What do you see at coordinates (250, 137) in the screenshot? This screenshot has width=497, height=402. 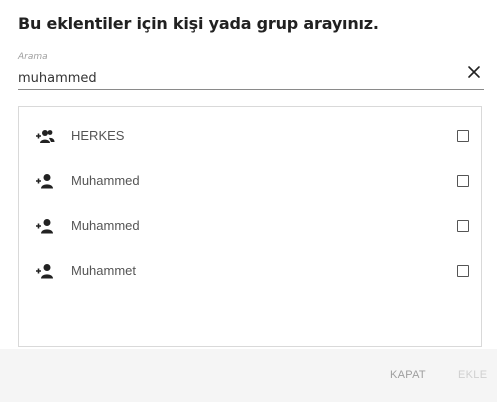 I see `list-item: HERKES` at bounding box center [250, 137].